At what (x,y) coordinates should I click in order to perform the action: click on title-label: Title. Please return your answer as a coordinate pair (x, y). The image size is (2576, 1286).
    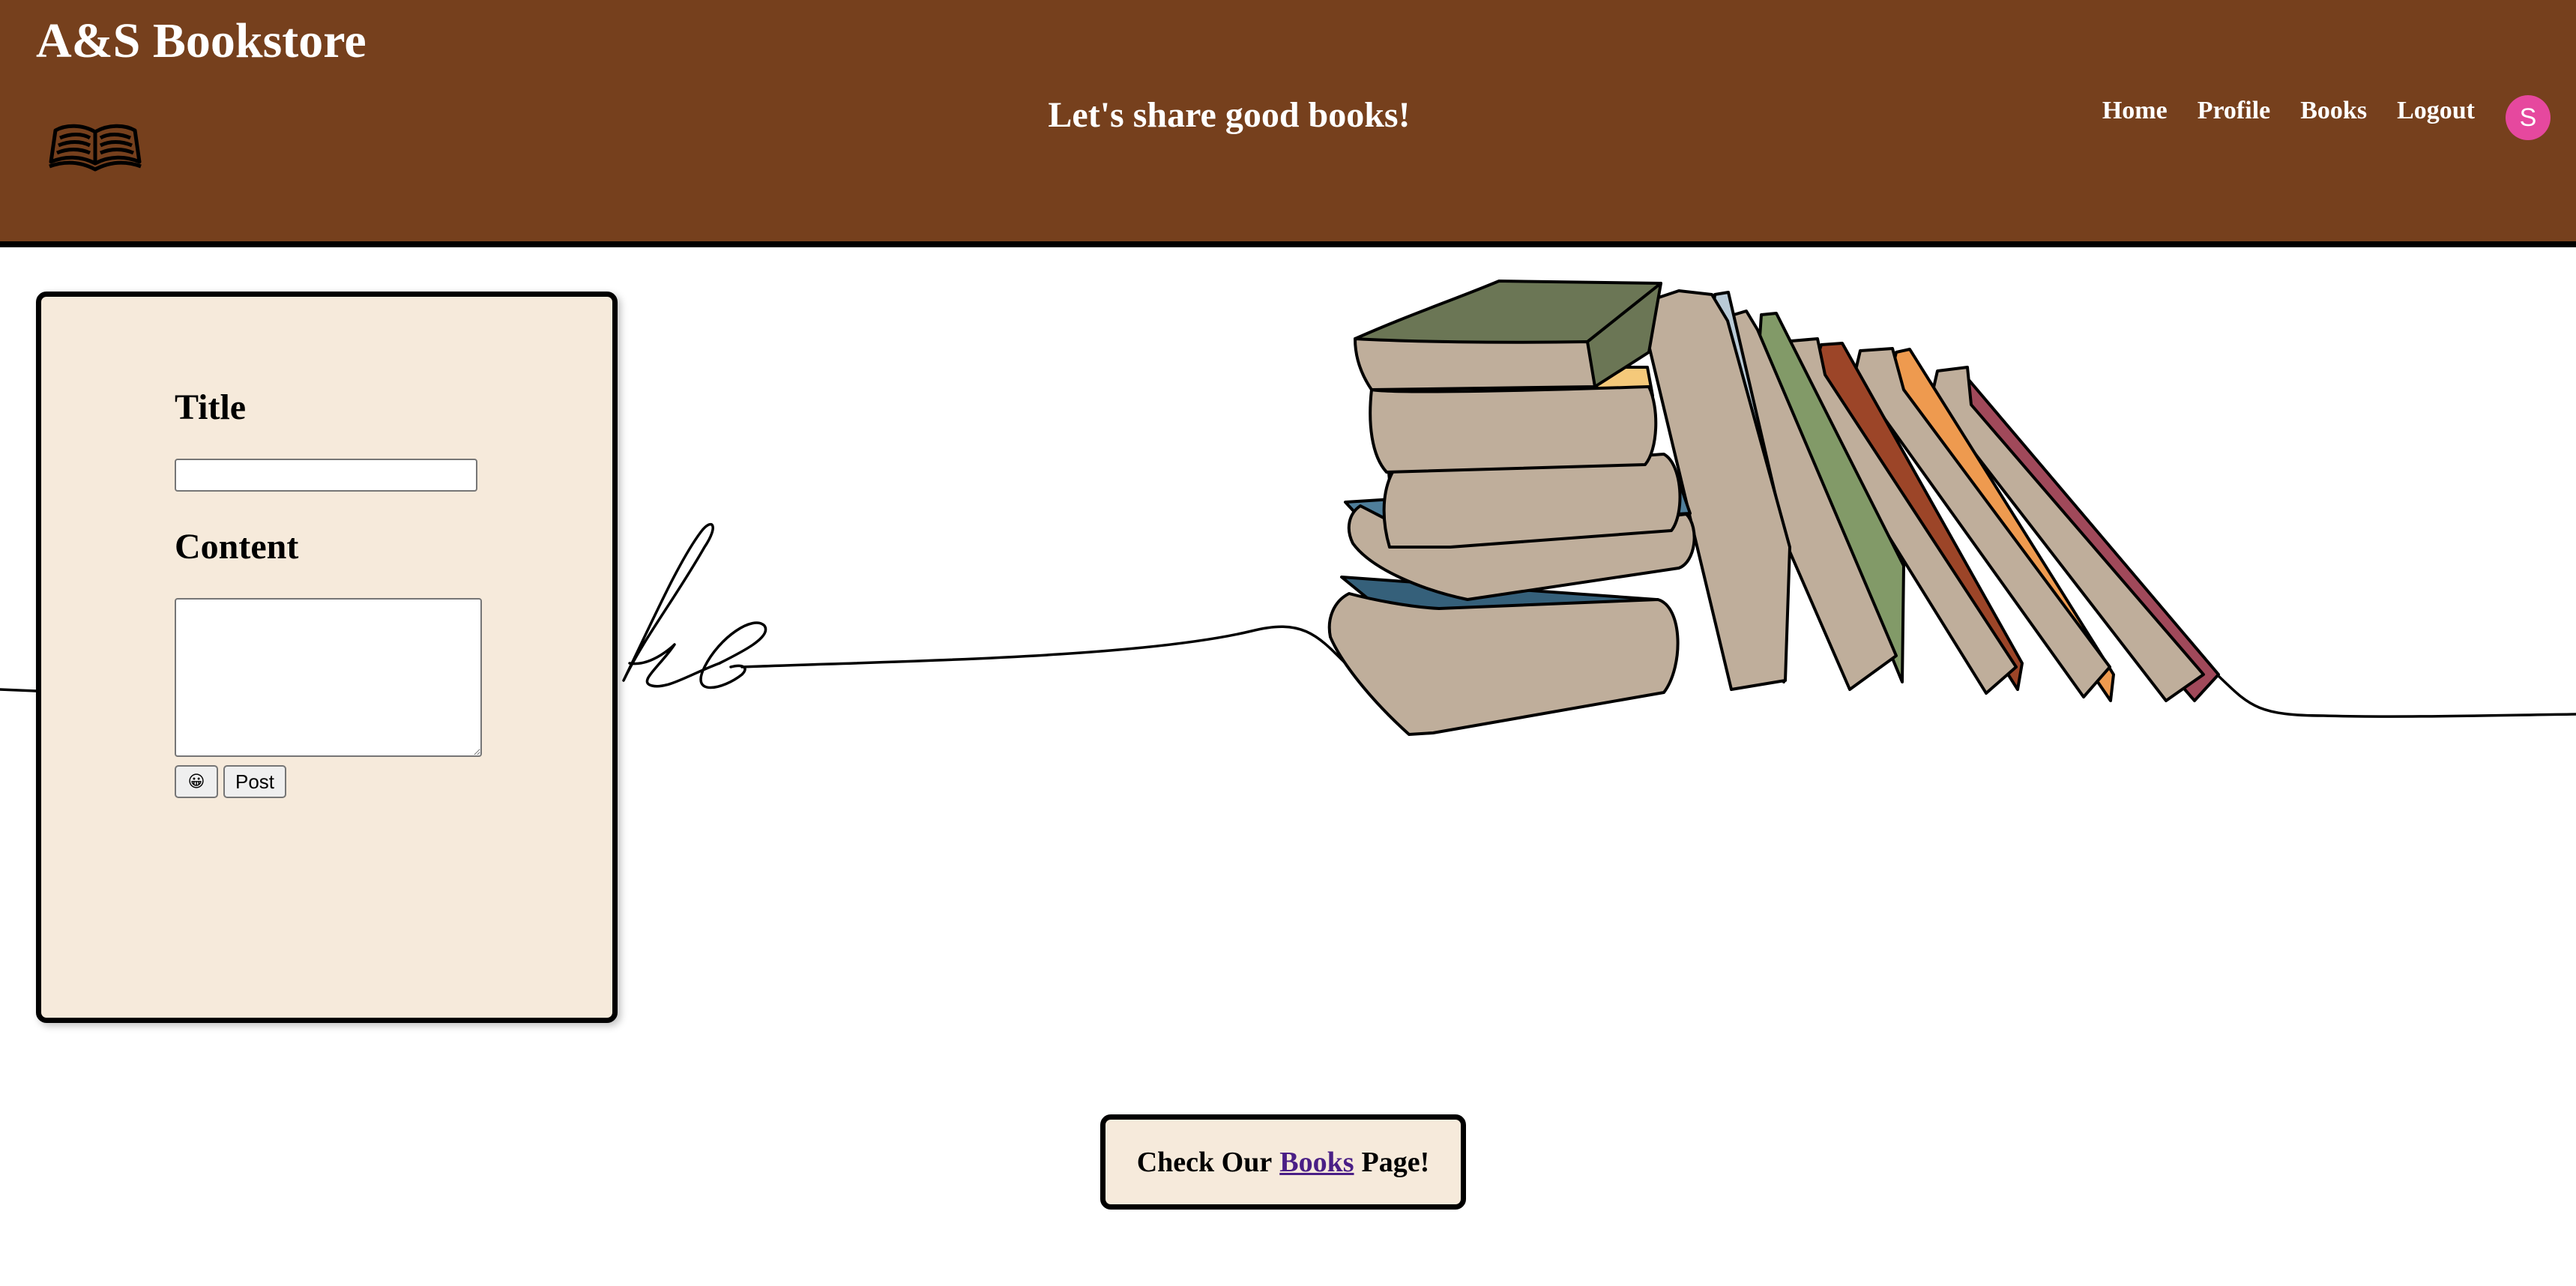
    Looking at the image, I should click on (211, 407).